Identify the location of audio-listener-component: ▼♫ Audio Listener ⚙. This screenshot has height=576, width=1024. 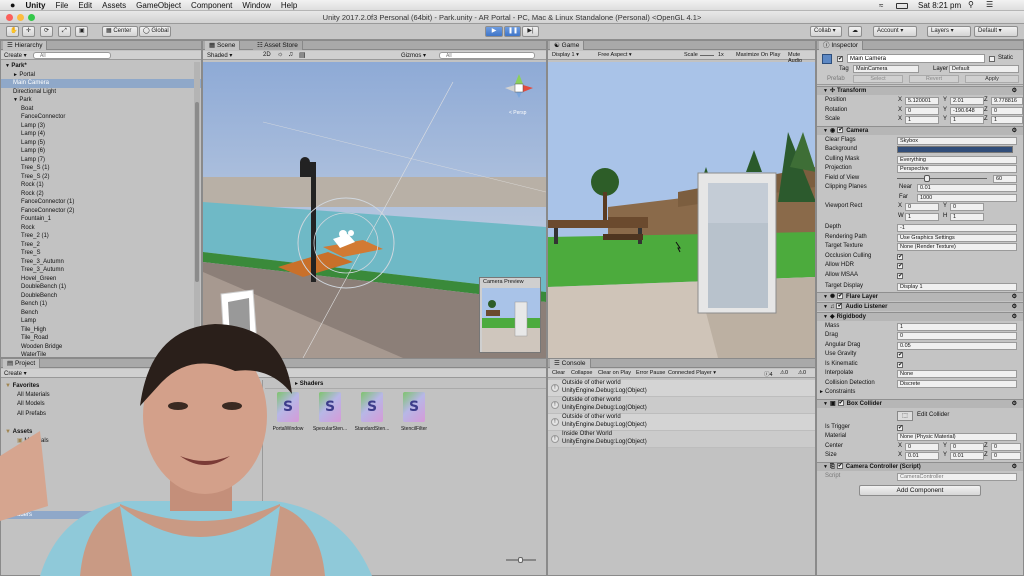
(920, 306).